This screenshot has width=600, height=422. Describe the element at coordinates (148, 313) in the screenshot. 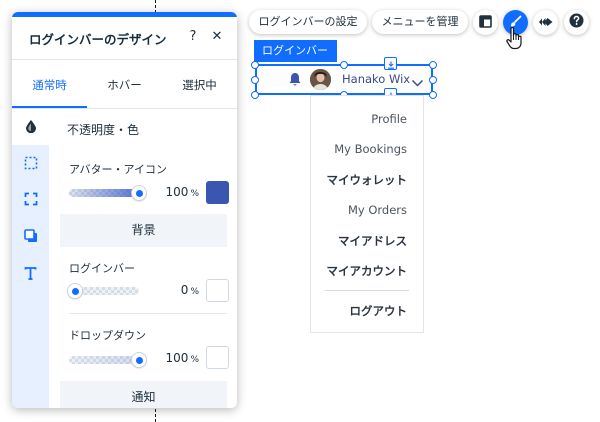

I see `section-divider` at that location.